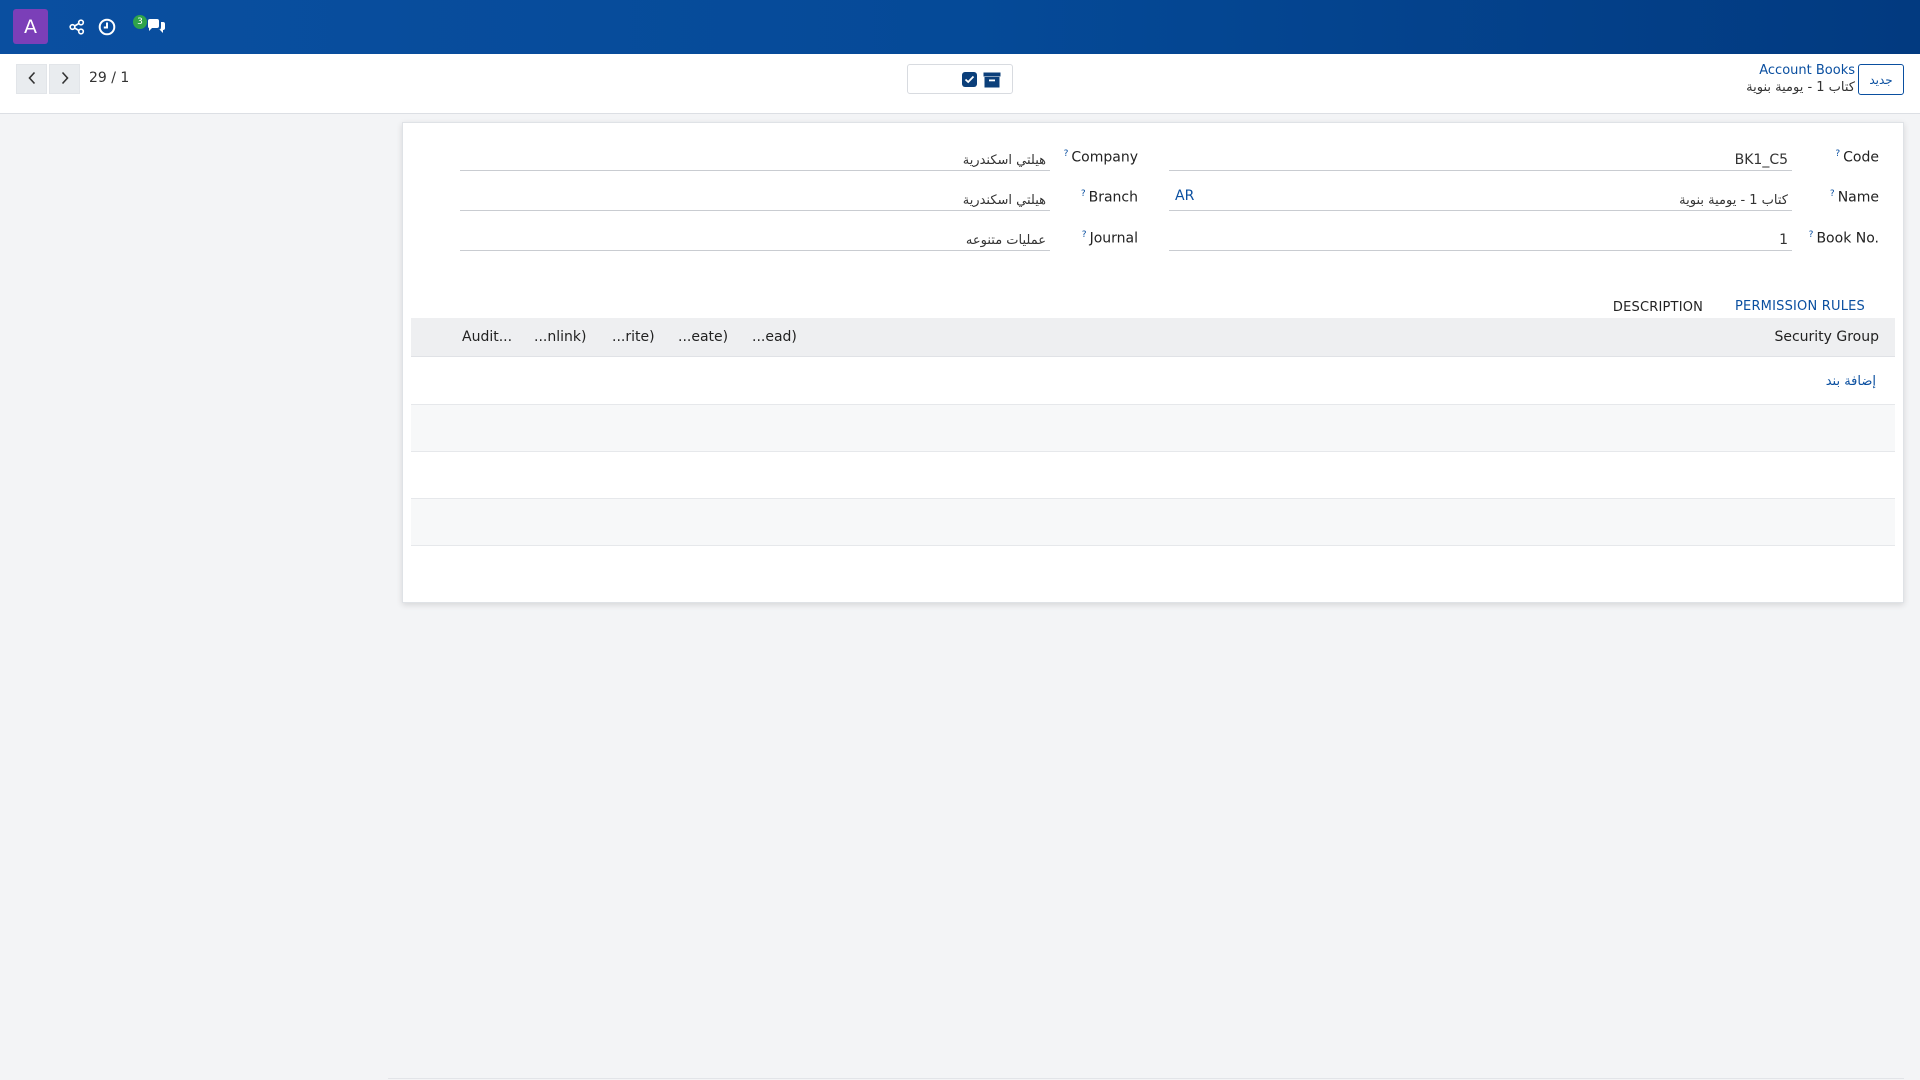 This screenshot has width=1920, height=1080. I want to click on book-no-input: 1, so click(1480, 239).